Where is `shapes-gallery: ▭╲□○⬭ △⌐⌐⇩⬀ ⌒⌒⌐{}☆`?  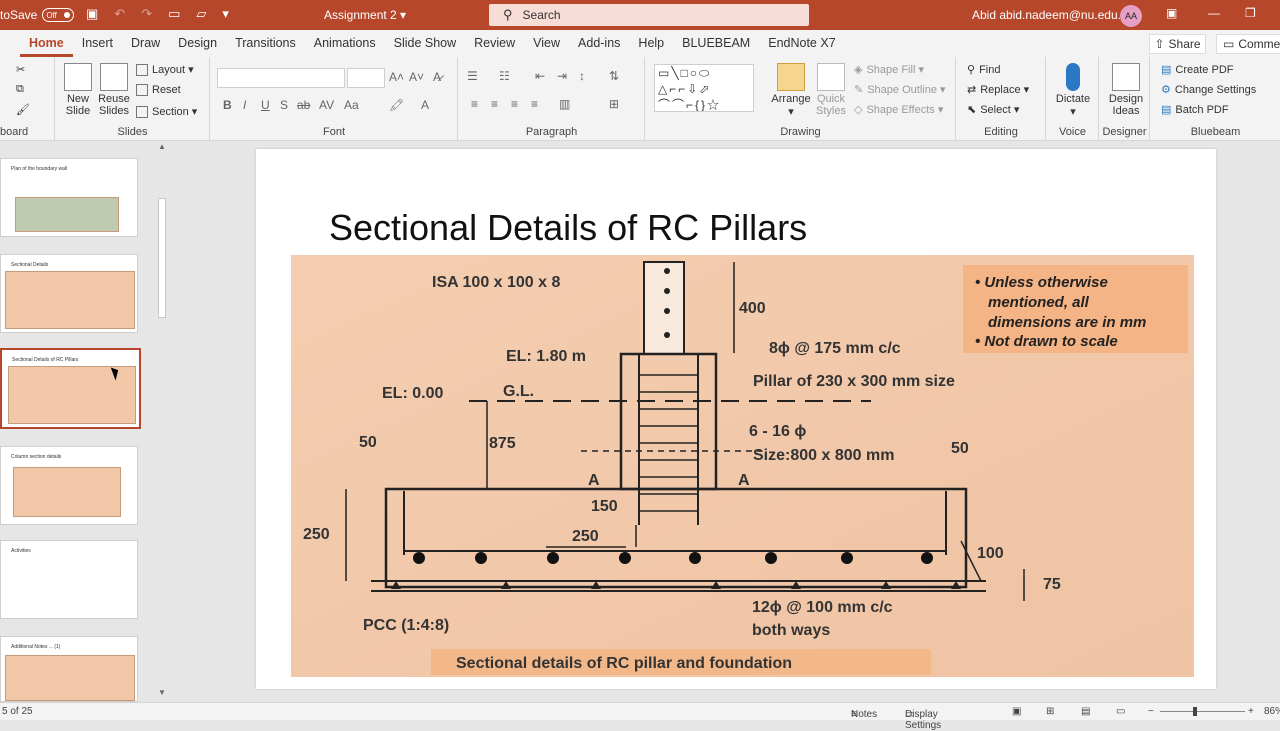 shapes-gallery: ▭╲□○⬭ △⌐⌐⇩⬀ ⌒⌒⌐{}☆ is located at coordinates (704, 88).